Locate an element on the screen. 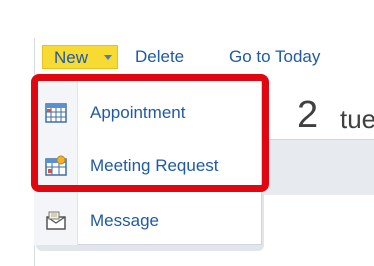  new-button: New is located at coordinates (80, 57).